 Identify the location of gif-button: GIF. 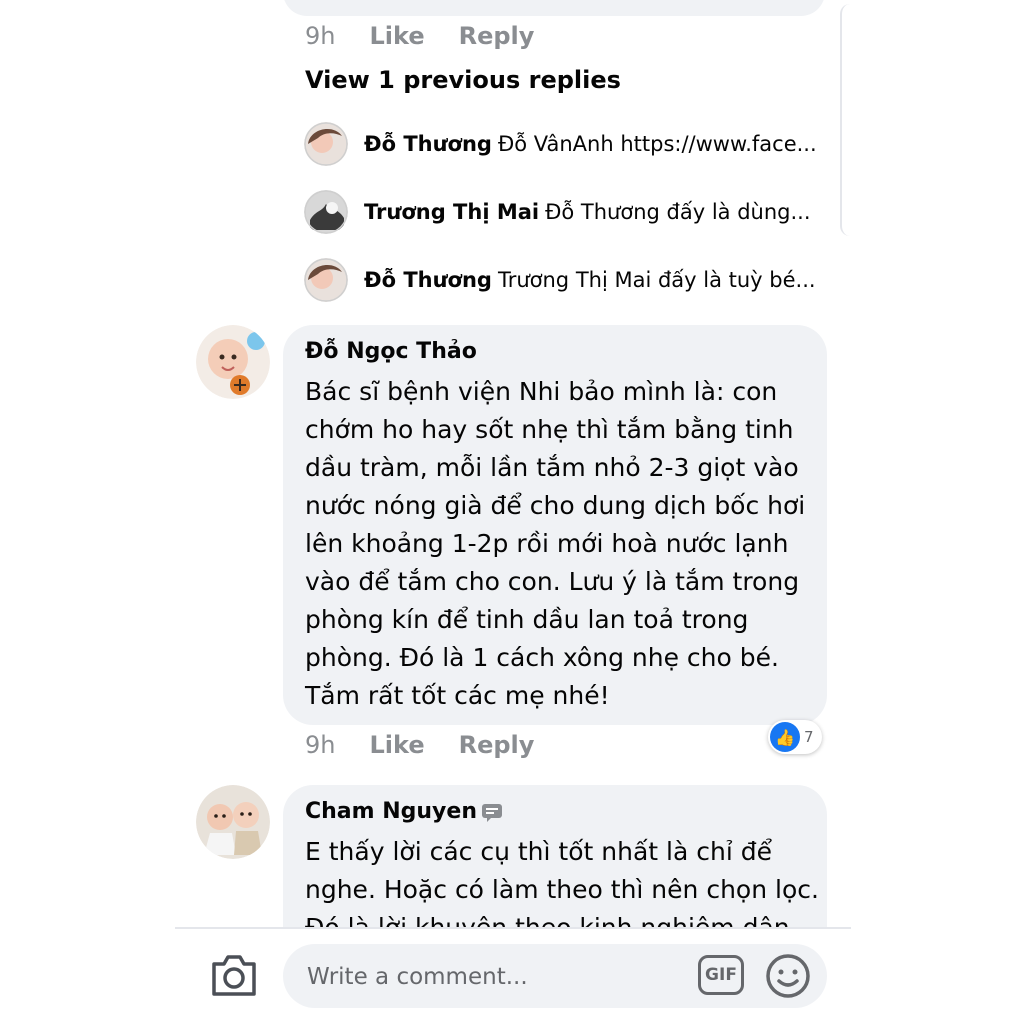
(721, 975).